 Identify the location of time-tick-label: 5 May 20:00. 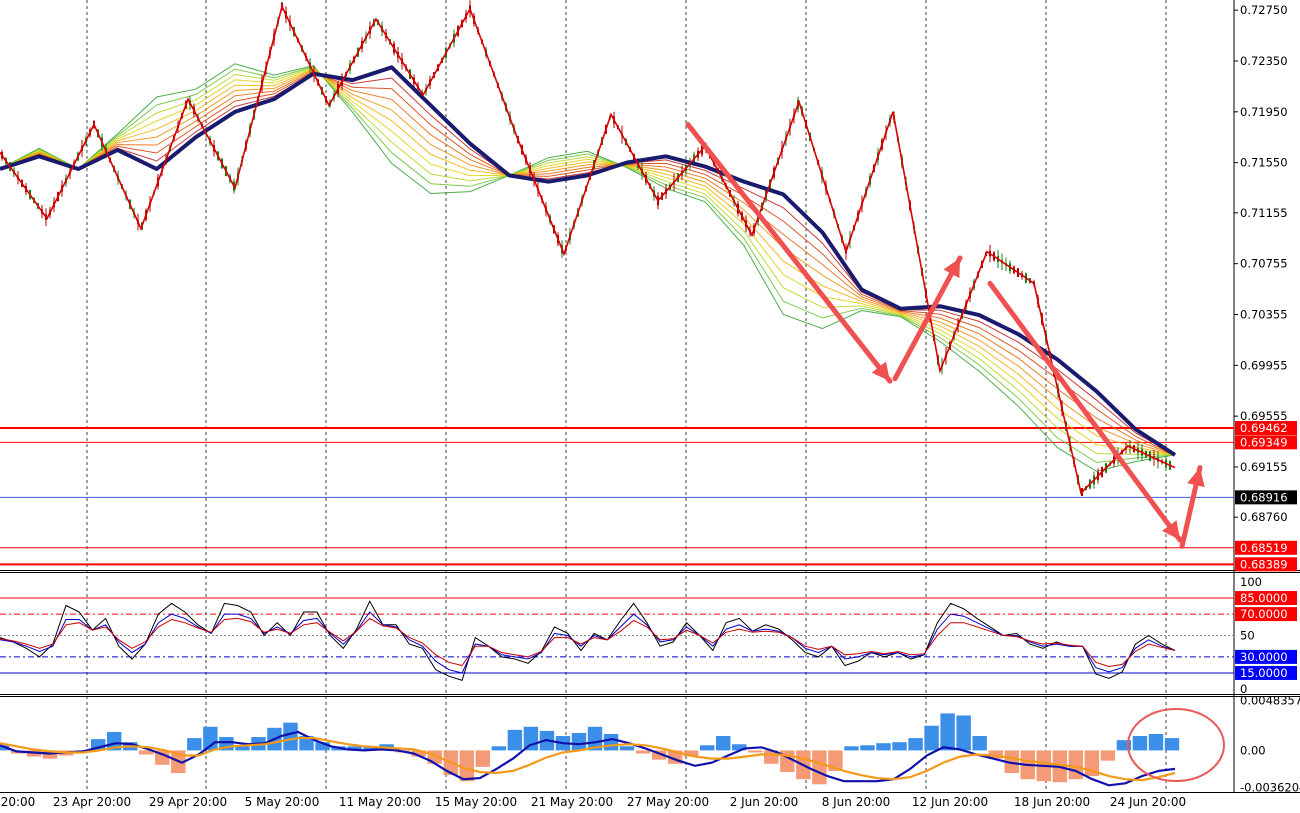
(282, 802).